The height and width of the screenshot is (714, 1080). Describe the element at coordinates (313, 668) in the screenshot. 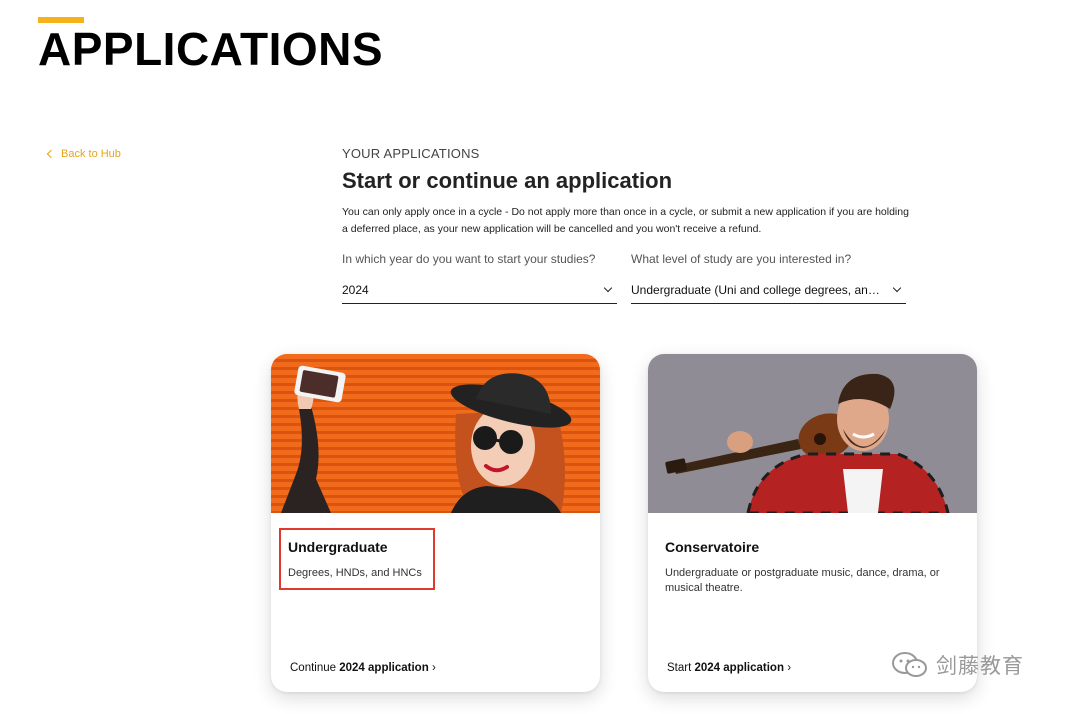

I see `cta-prefix: Continue` at that location.